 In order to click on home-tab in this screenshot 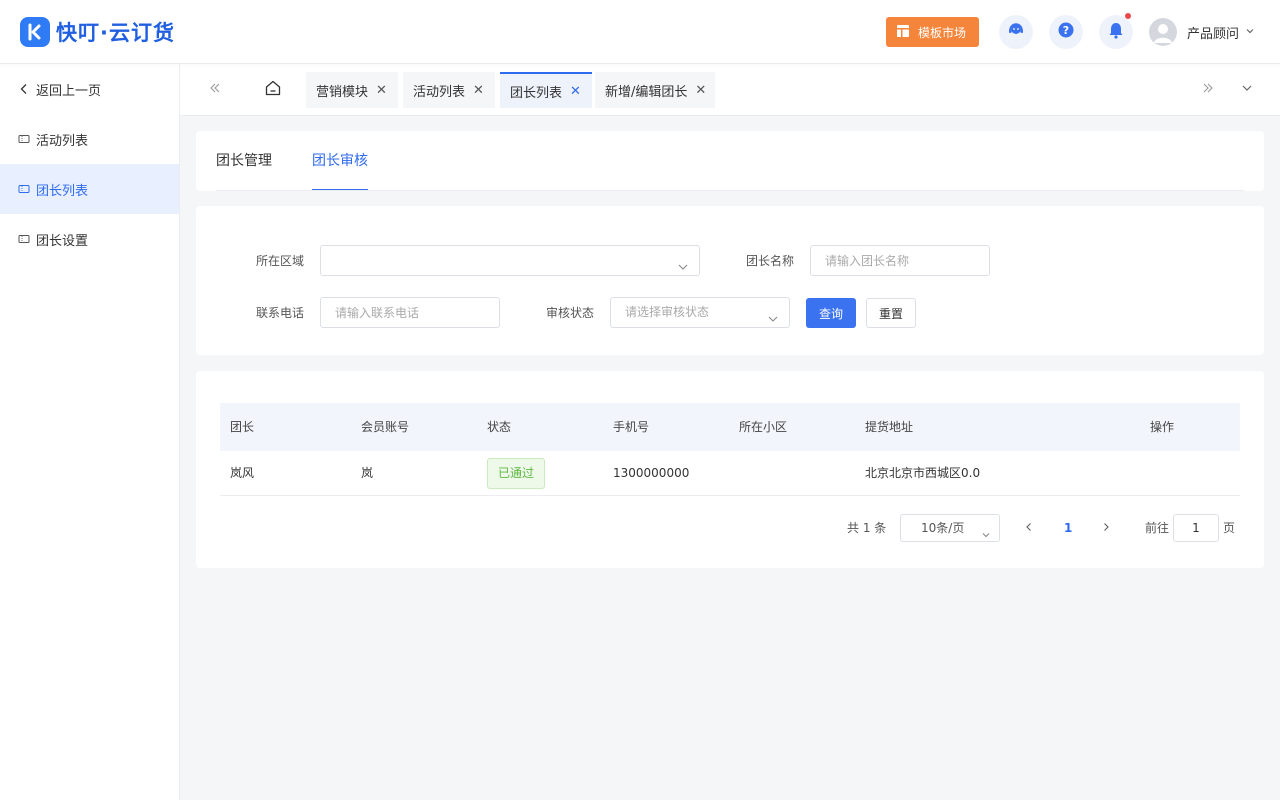, I will do `click(273, 90)`.